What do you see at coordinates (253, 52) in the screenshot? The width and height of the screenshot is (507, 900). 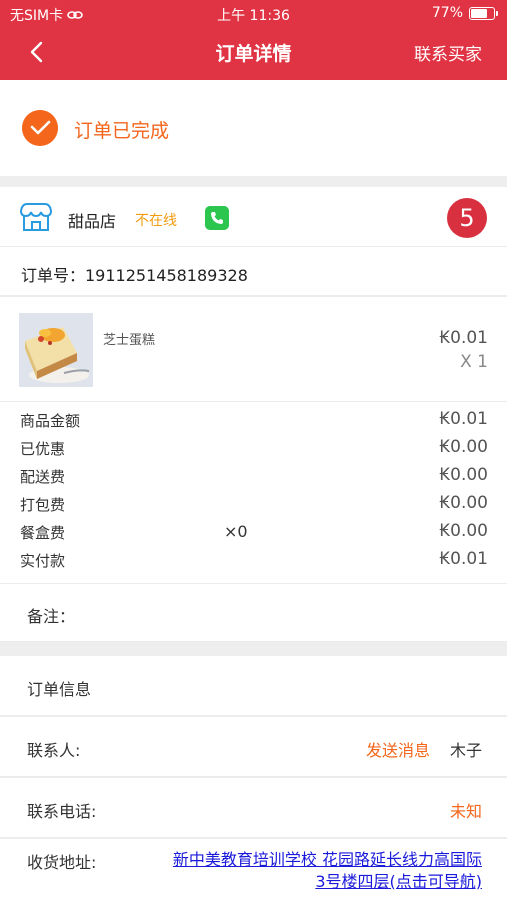 I see `nav-bar: 订单详情 联系买家` at bounding box center [253, 52].